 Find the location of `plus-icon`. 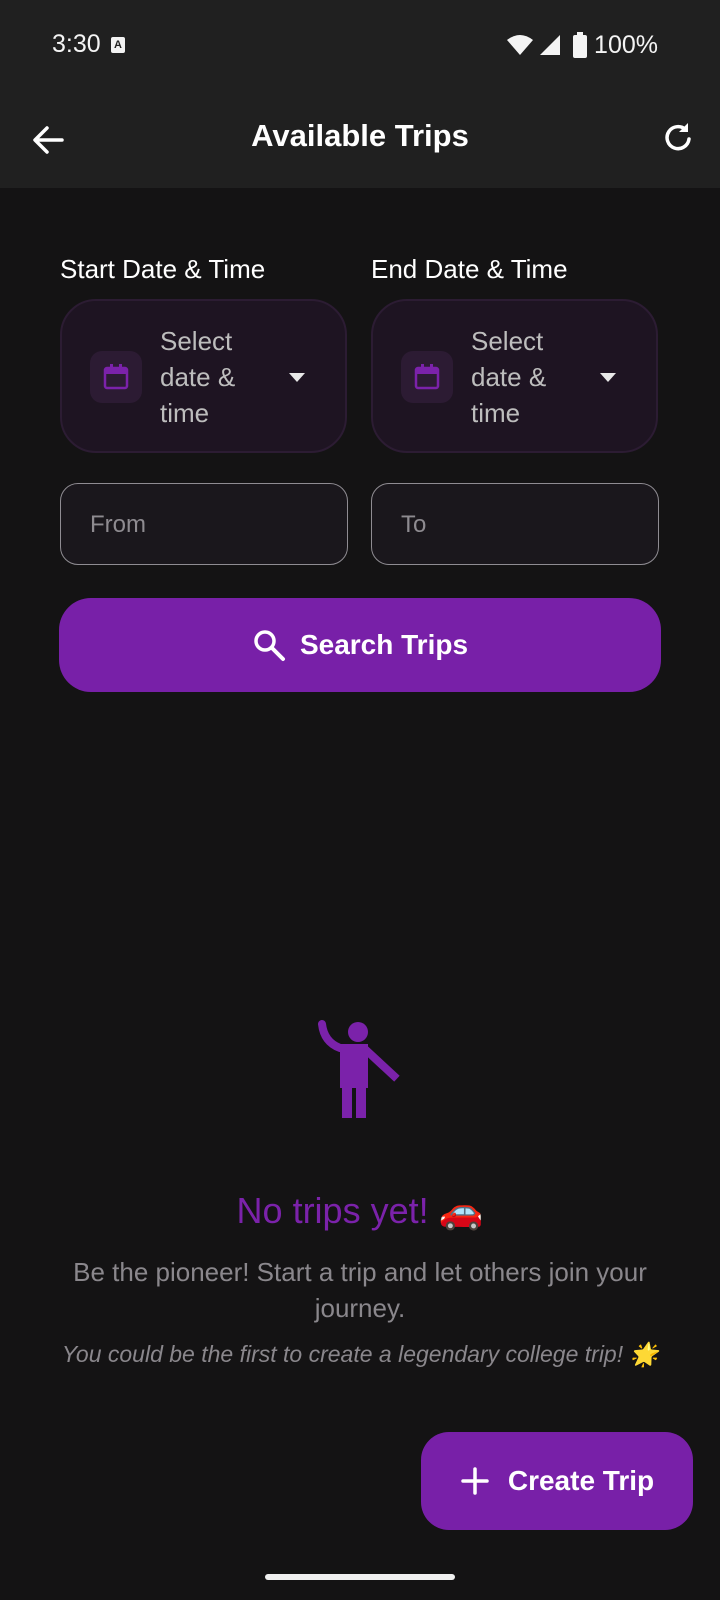

plus-icon is located at coordinates (475, 1481).